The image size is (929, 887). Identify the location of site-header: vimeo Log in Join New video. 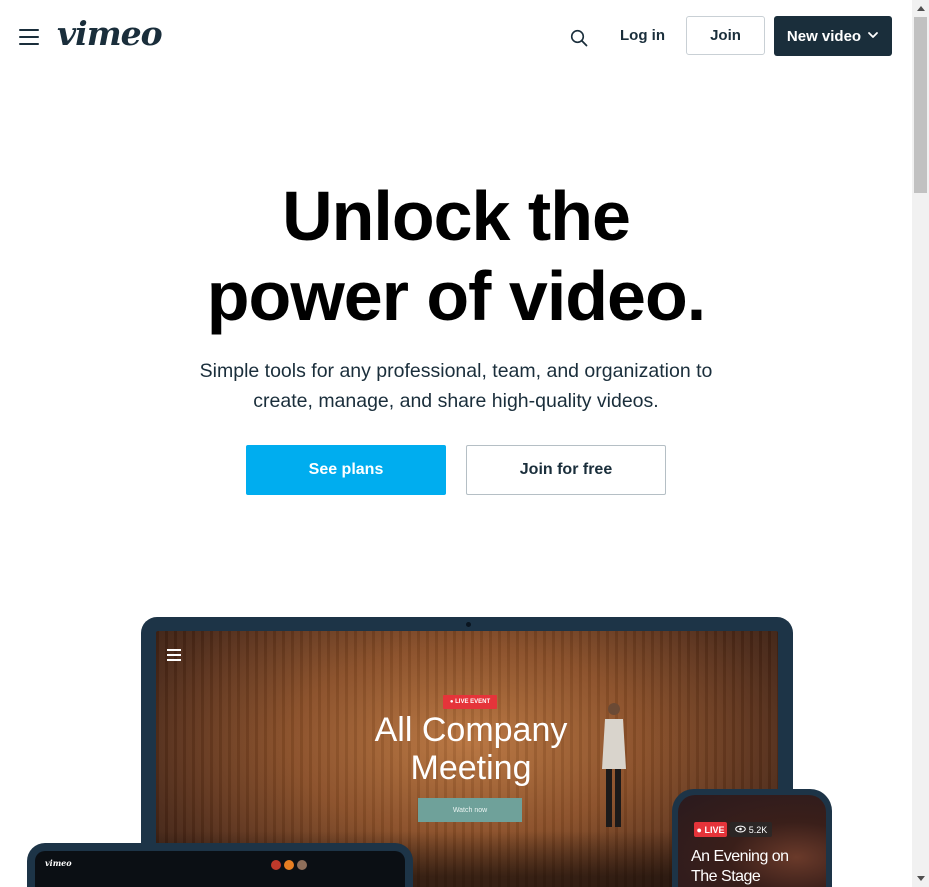
(456, 37).